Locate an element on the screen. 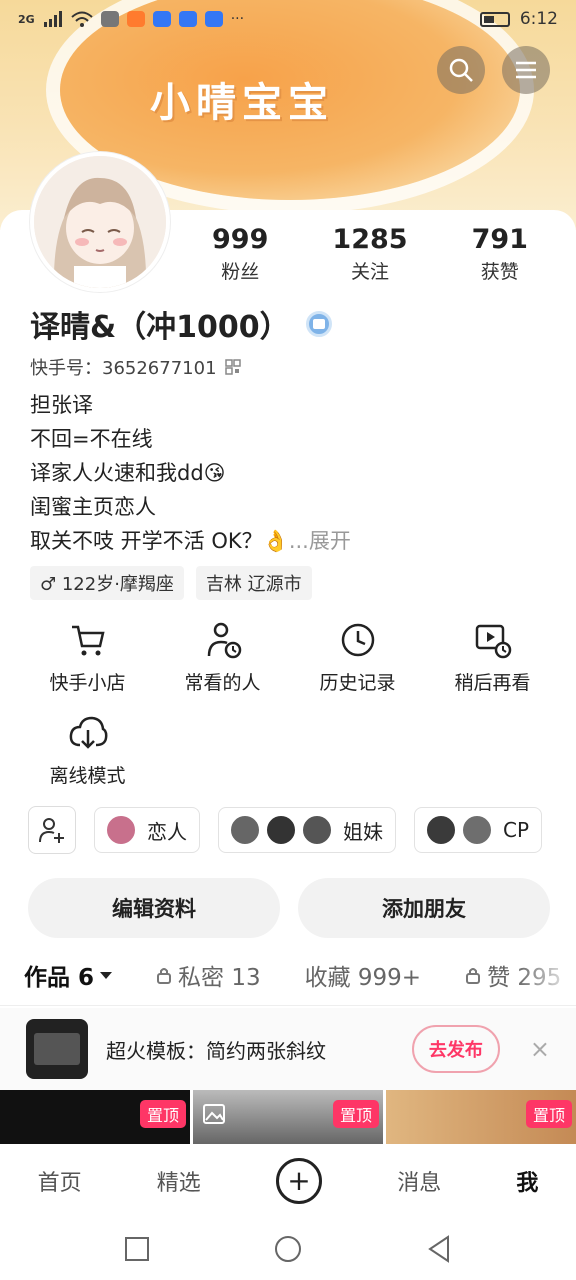  kuaishou-id: 快手号：3652677101 is located at coordinates (123, 368).